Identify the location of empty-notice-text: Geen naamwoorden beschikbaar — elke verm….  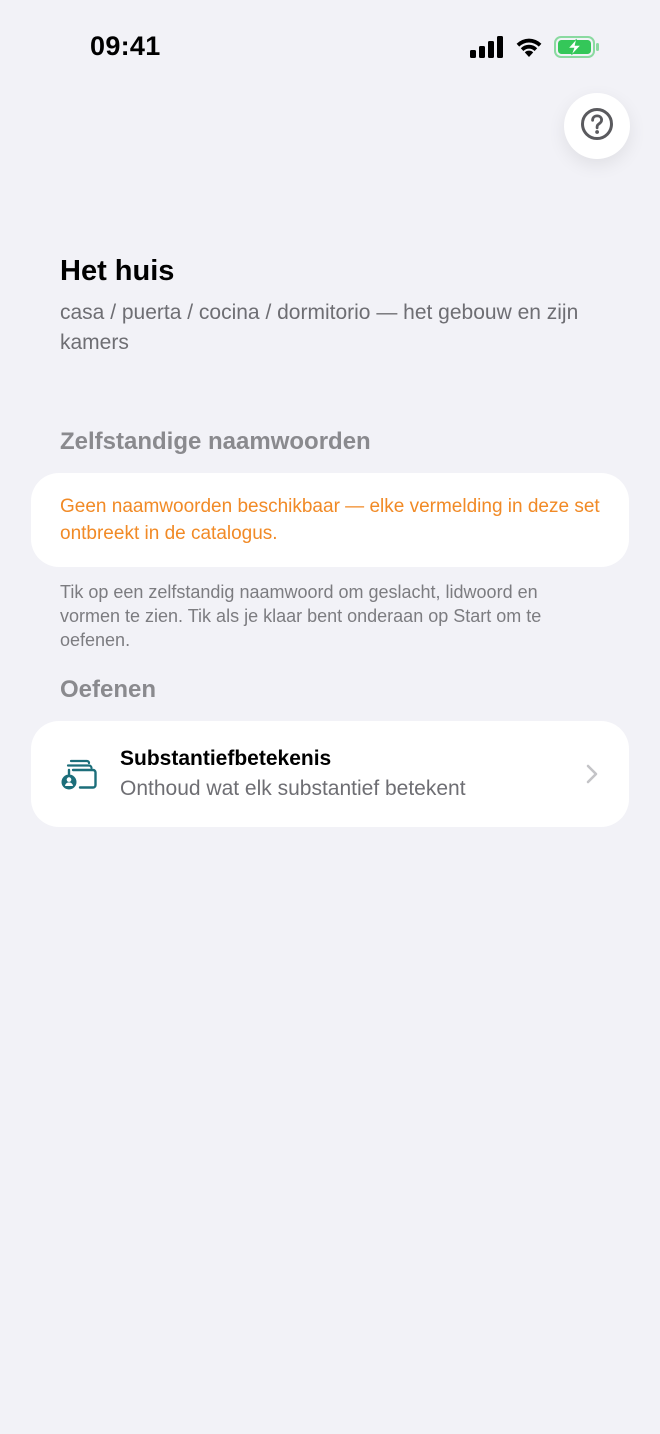
(330, 520).